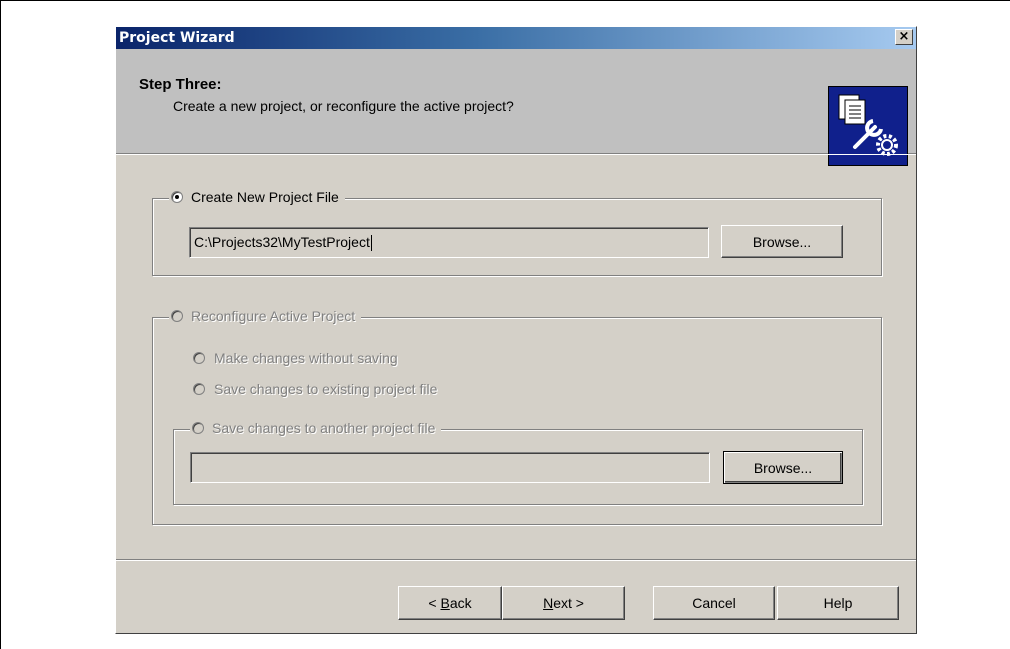  I want to click on reconfigure-project-label: Reconfigure Active Project, so click(273, 316).